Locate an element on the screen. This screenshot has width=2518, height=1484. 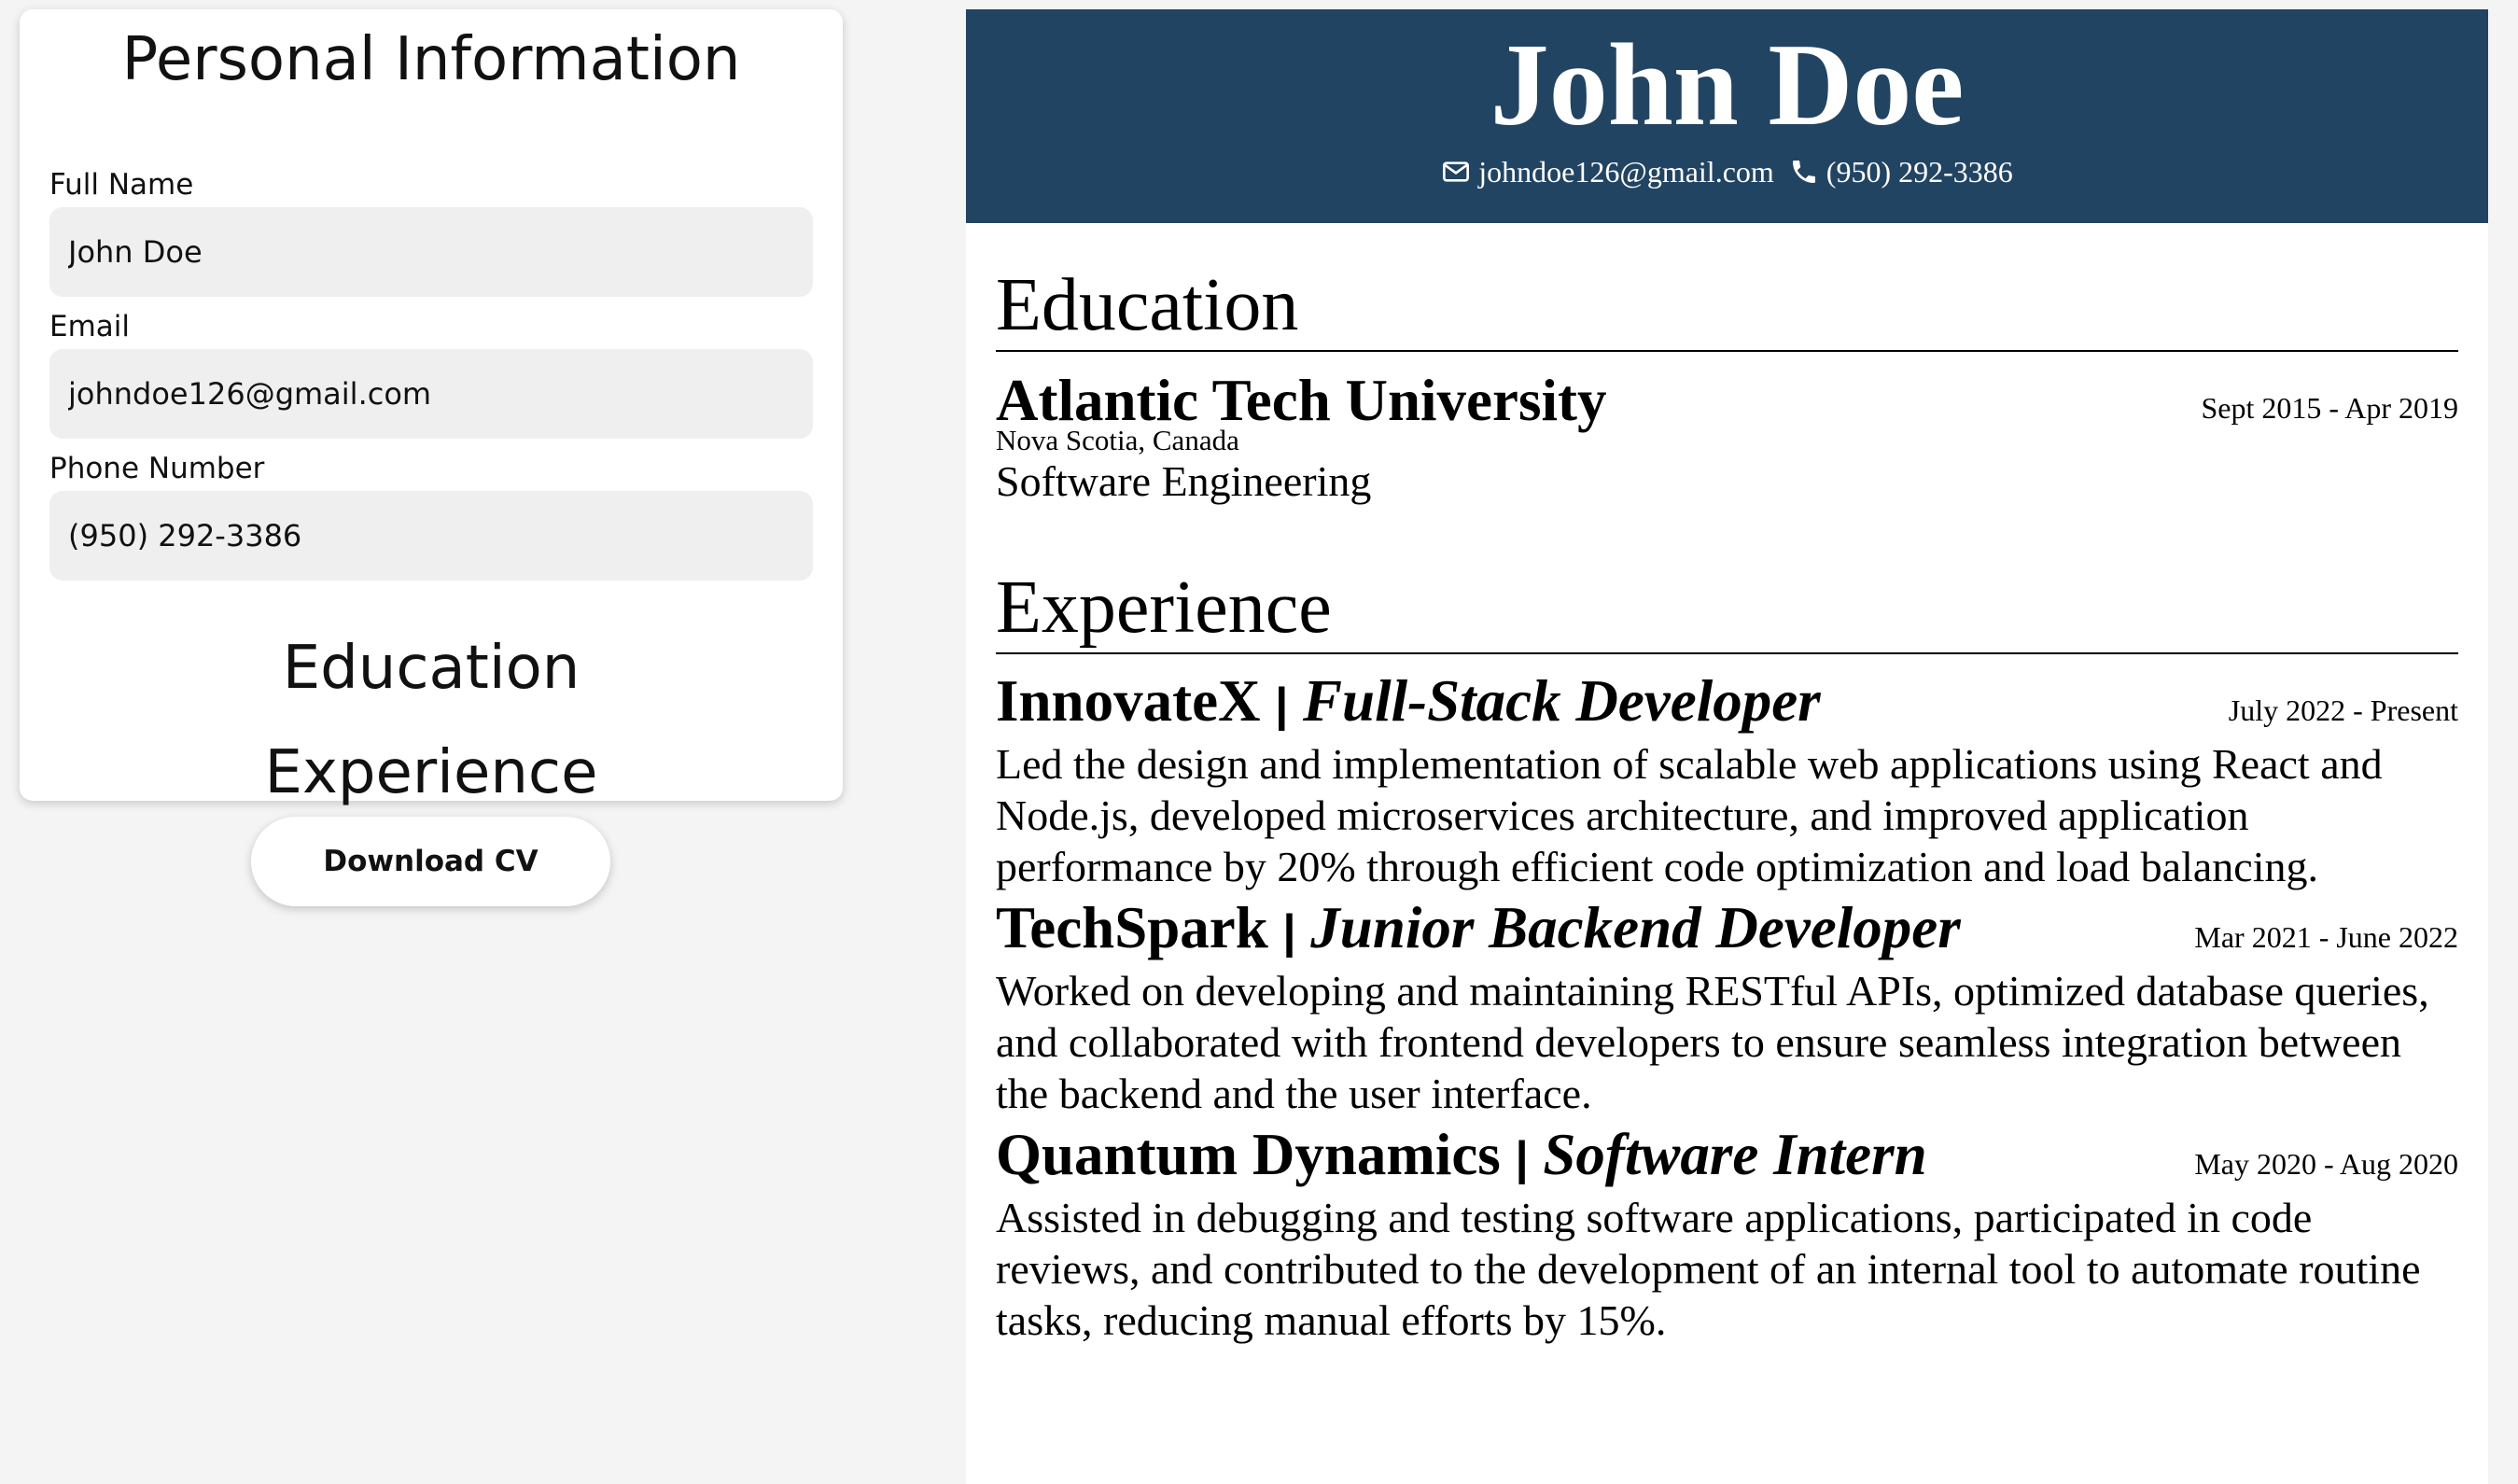
education-section-toggle: Education is located at coordinates (431, 668).